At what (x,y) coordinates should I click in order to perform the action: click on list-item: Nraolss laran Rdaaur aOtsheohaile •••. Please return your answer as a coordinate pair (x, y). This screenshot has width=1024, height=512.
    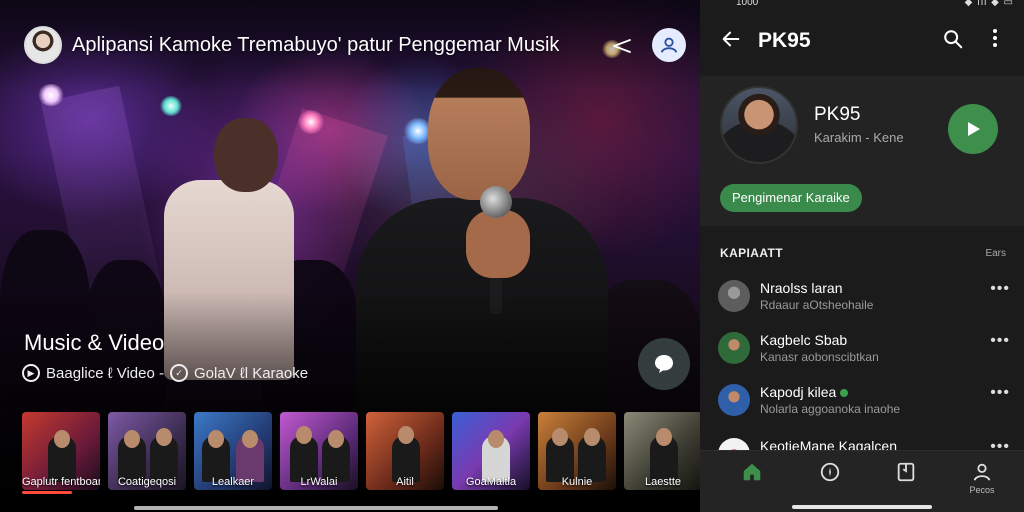
    Looking at the image, I should click on (862, 302).